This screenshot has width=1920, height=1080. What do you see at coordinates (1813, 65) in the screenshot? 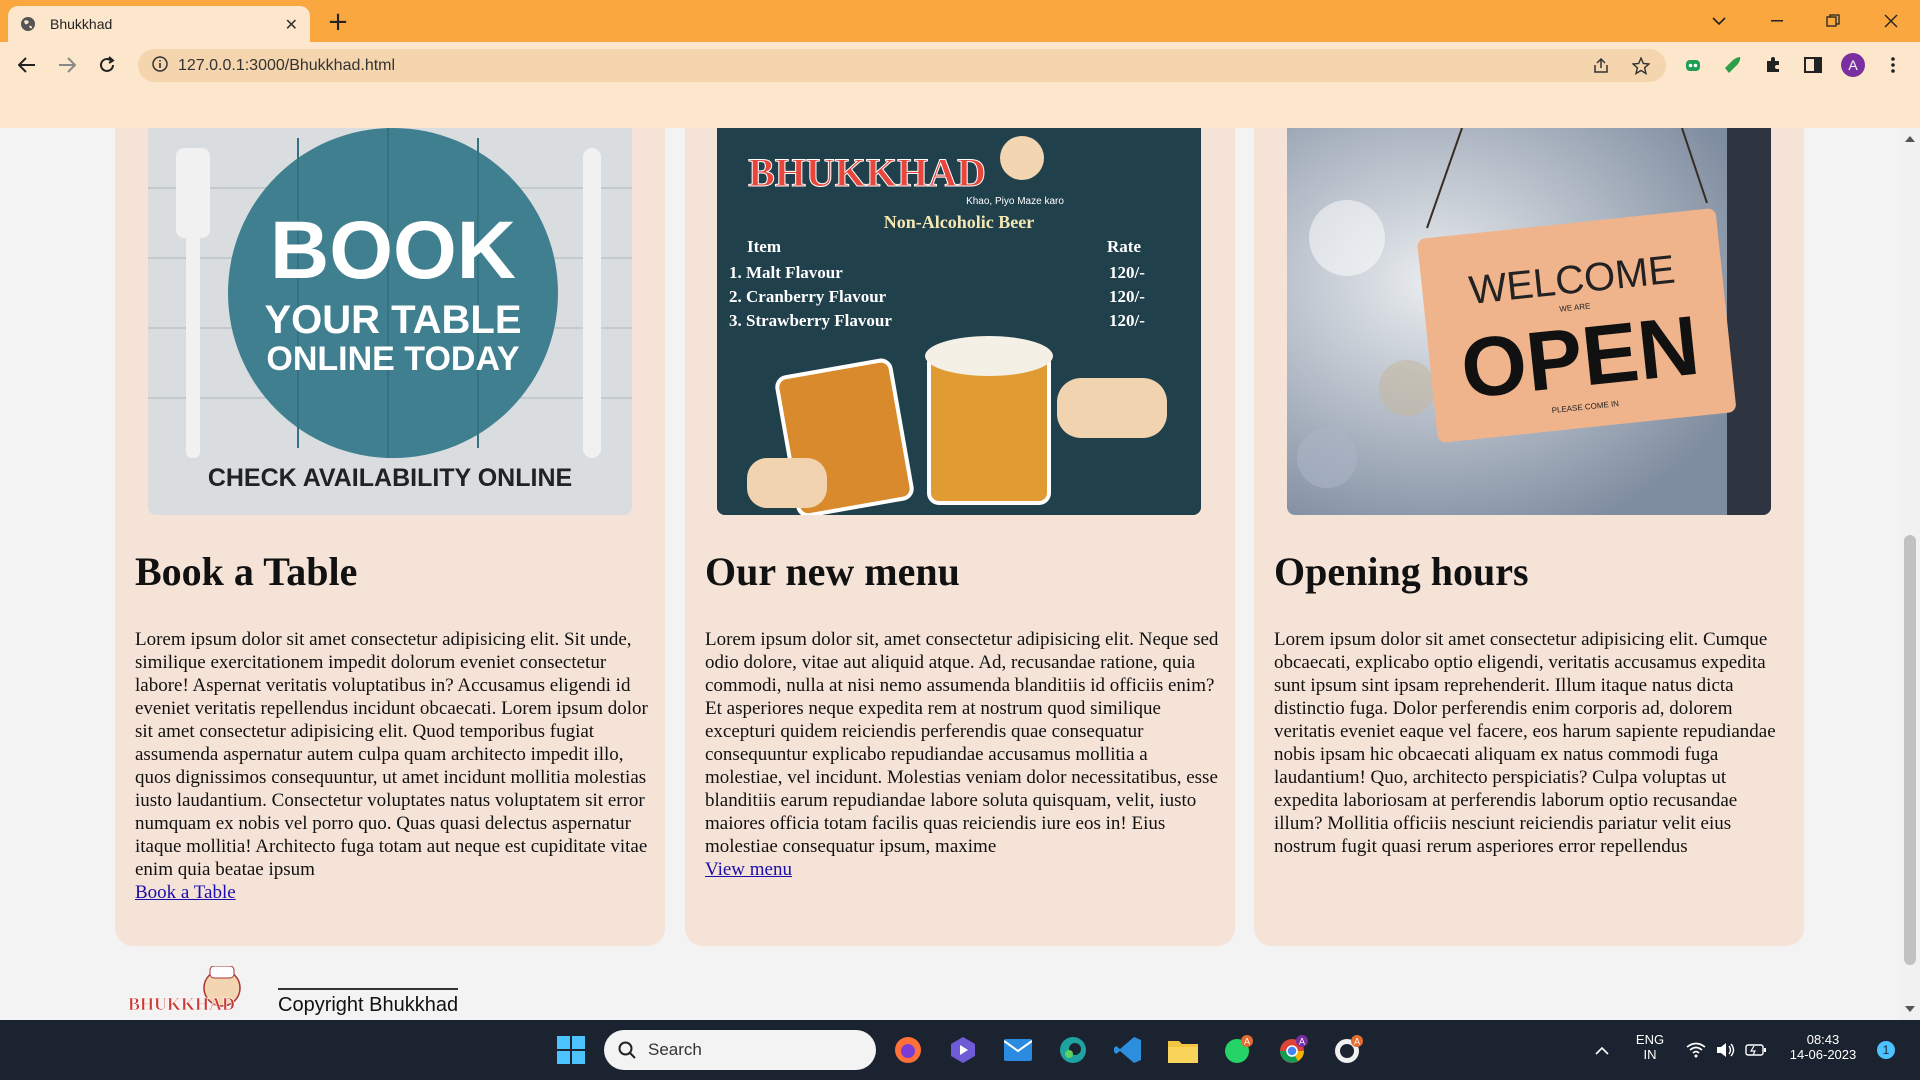
I see `side-panel-icon` at bounding box center [1813, 65].